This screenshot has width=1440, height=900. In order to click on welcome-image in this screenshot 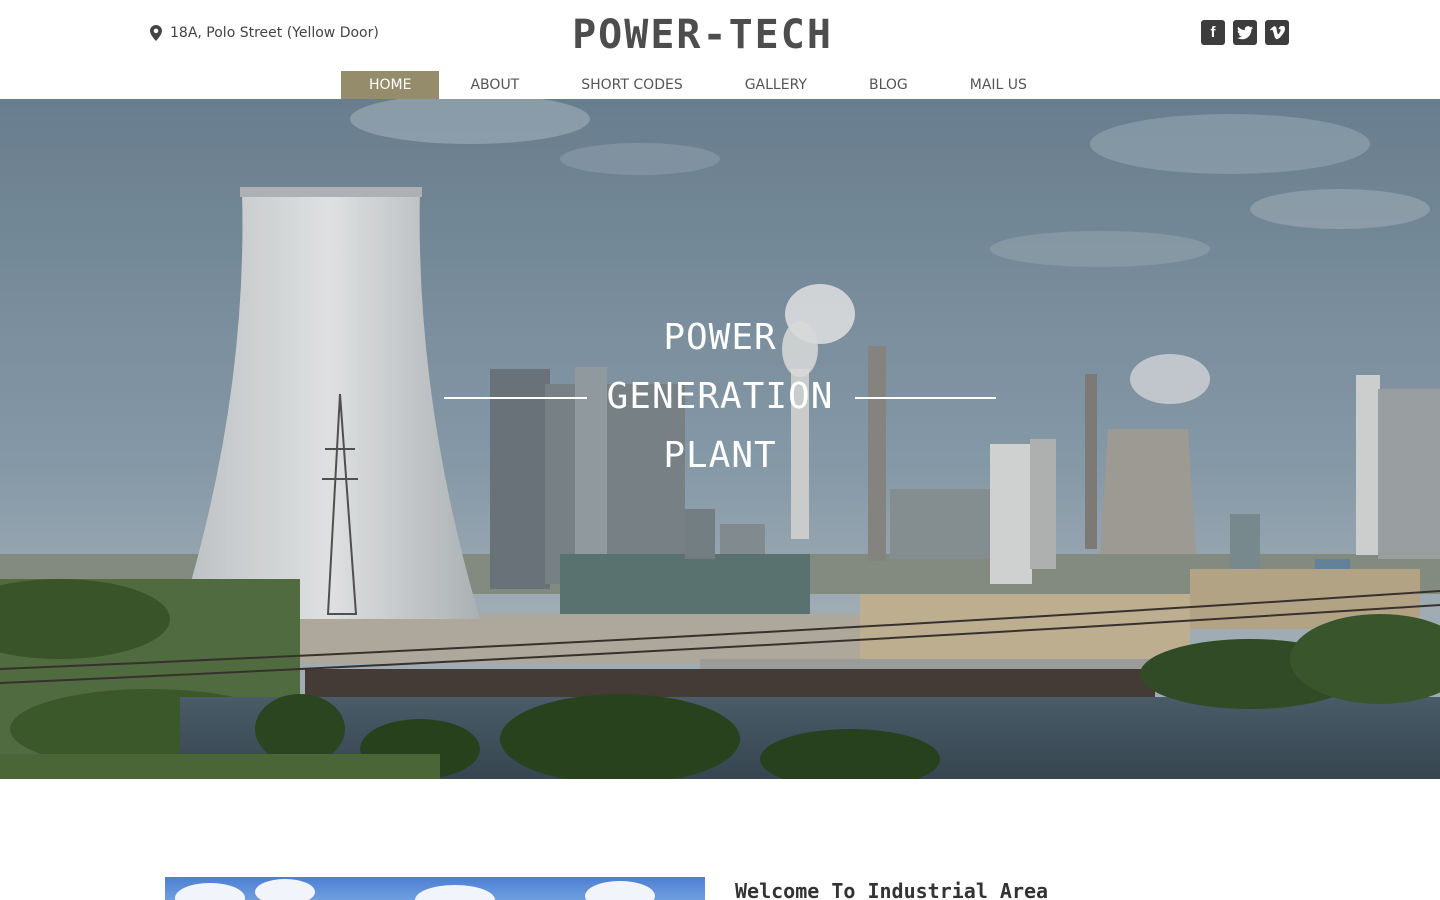, I will do `click(435, 888)`.